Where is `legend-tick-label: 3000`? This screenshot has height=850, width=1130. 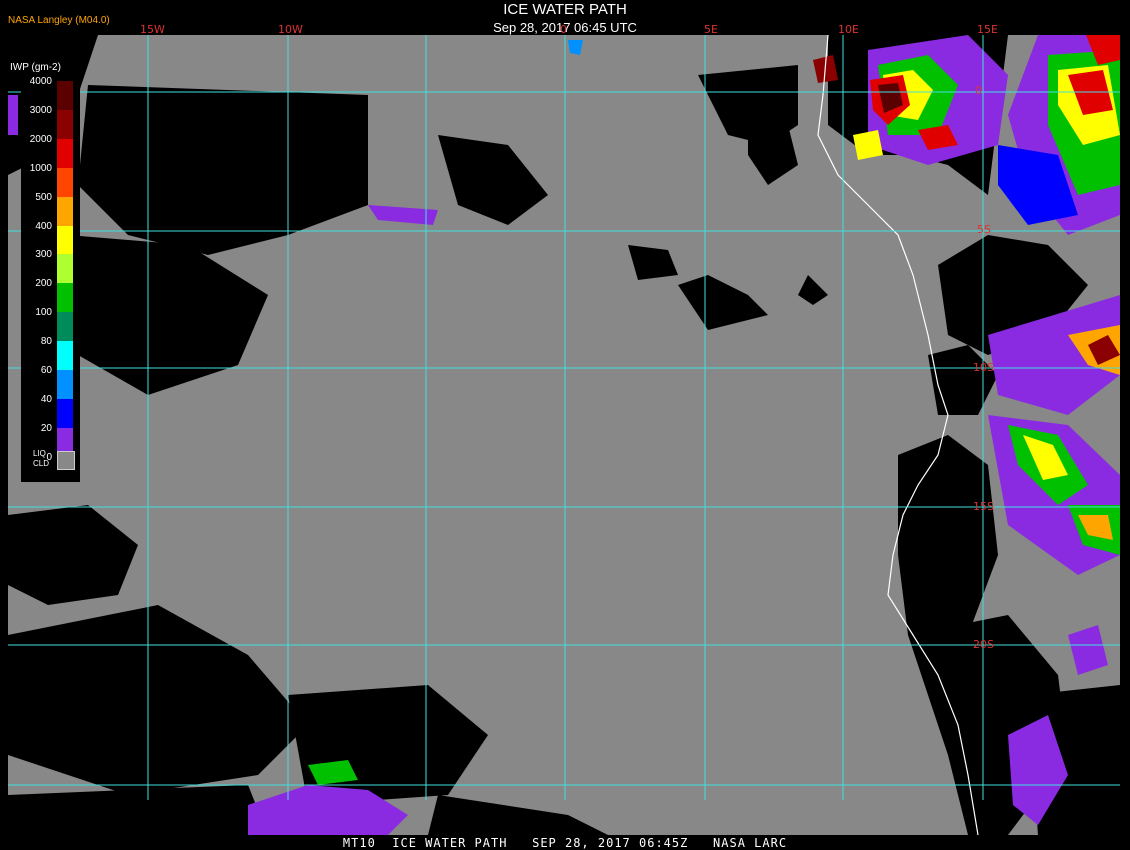
legend-tick-label: 3000 is located at coordinates (40, 110).